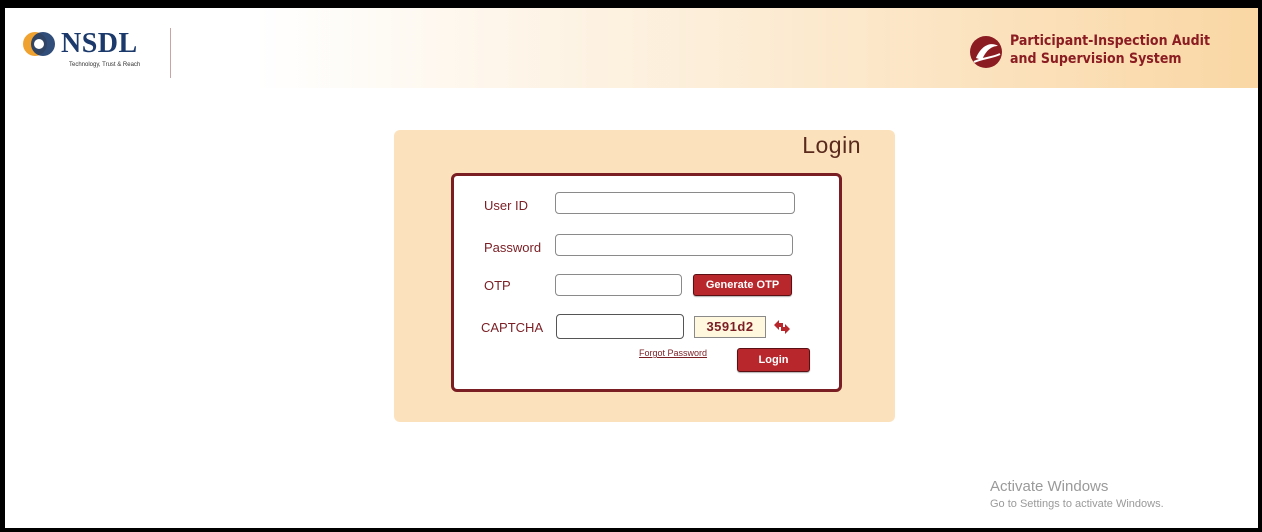  I want to click on login-button: Login, so click(773, 360).